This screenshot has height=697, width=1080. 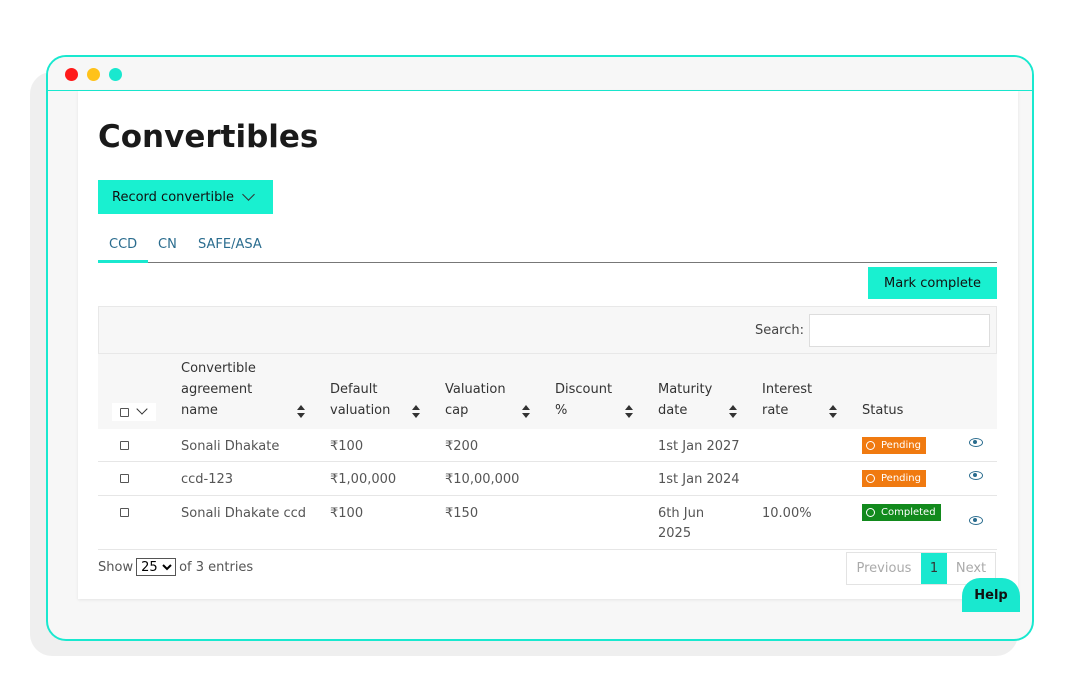 What do you see at coordinates (93, 74) in the screenshot?
I see `minimize-window-dot` at bounding box center [93, 74].